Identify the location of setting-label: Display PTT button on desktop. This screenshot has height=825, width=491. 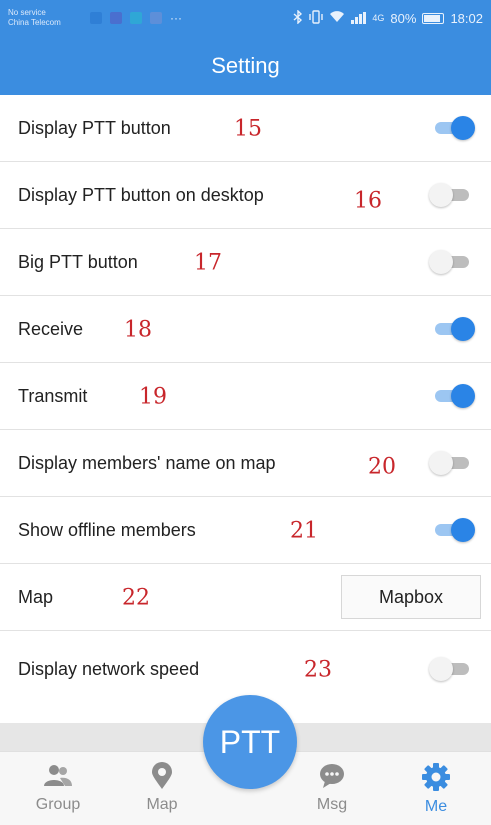
(141, 194).